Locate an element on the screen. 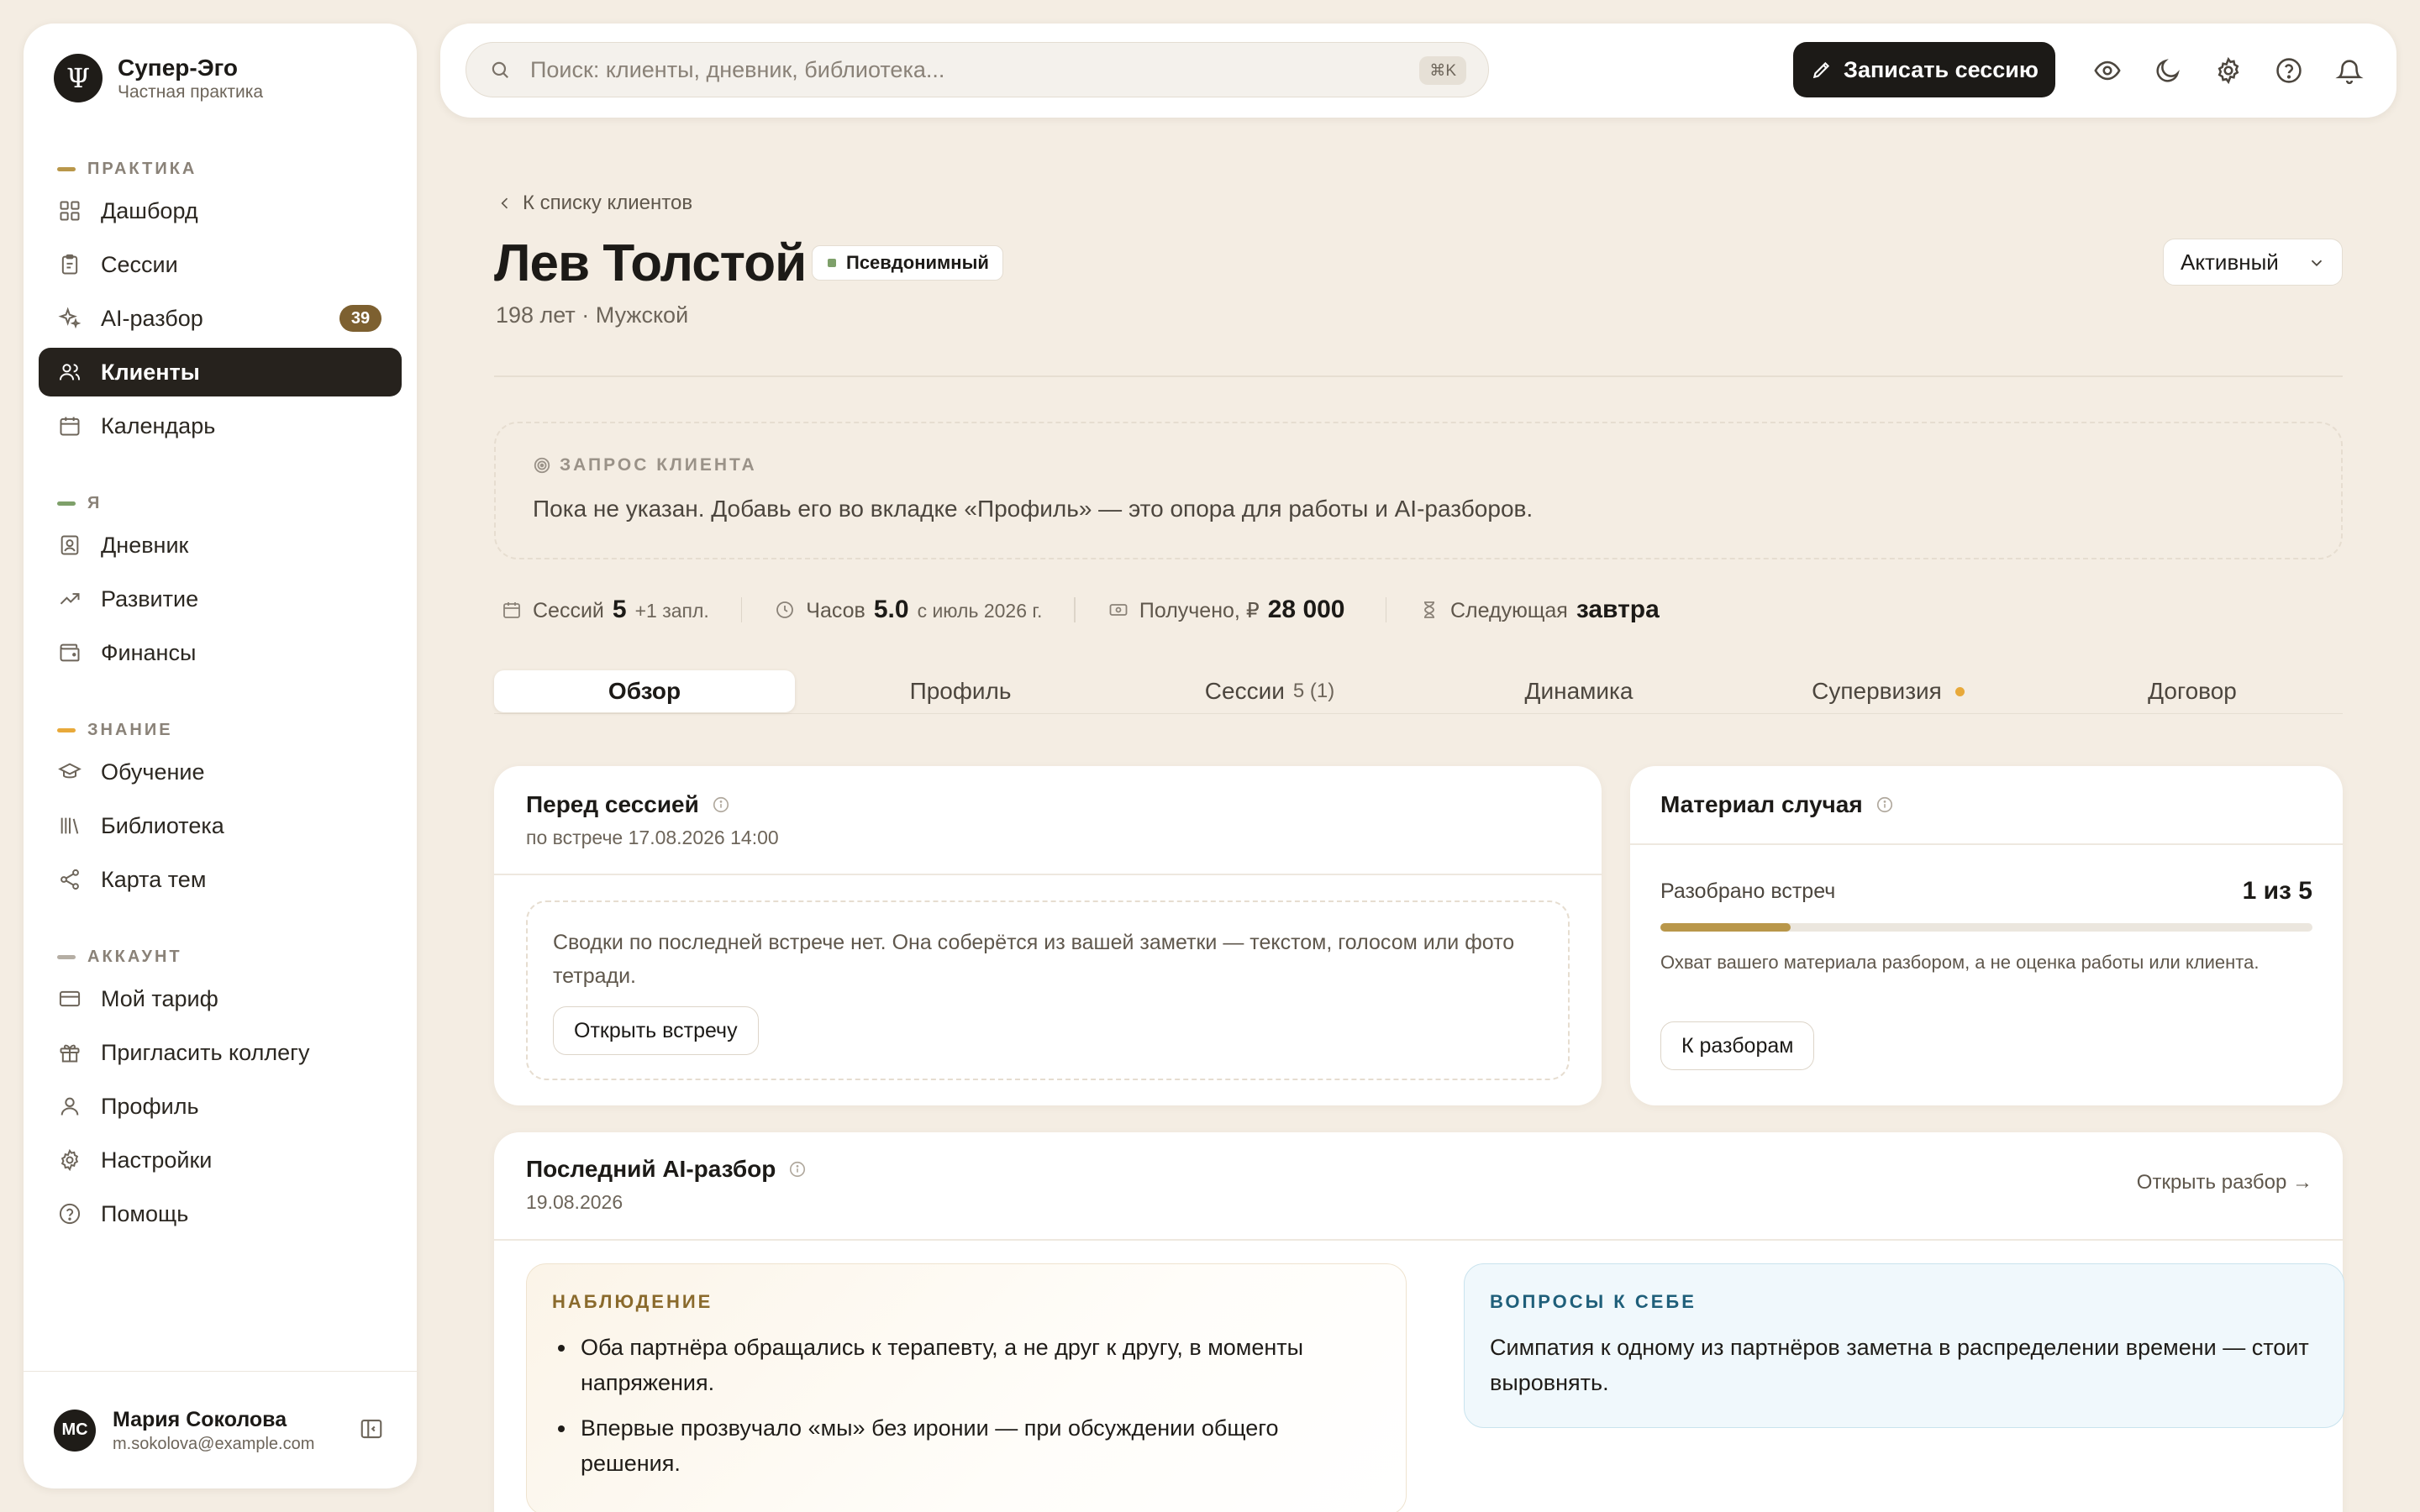 The width and height of the screenshot is (2420, 1512). sidebar-item-label: Развитие is located at coordinates (150, 598).